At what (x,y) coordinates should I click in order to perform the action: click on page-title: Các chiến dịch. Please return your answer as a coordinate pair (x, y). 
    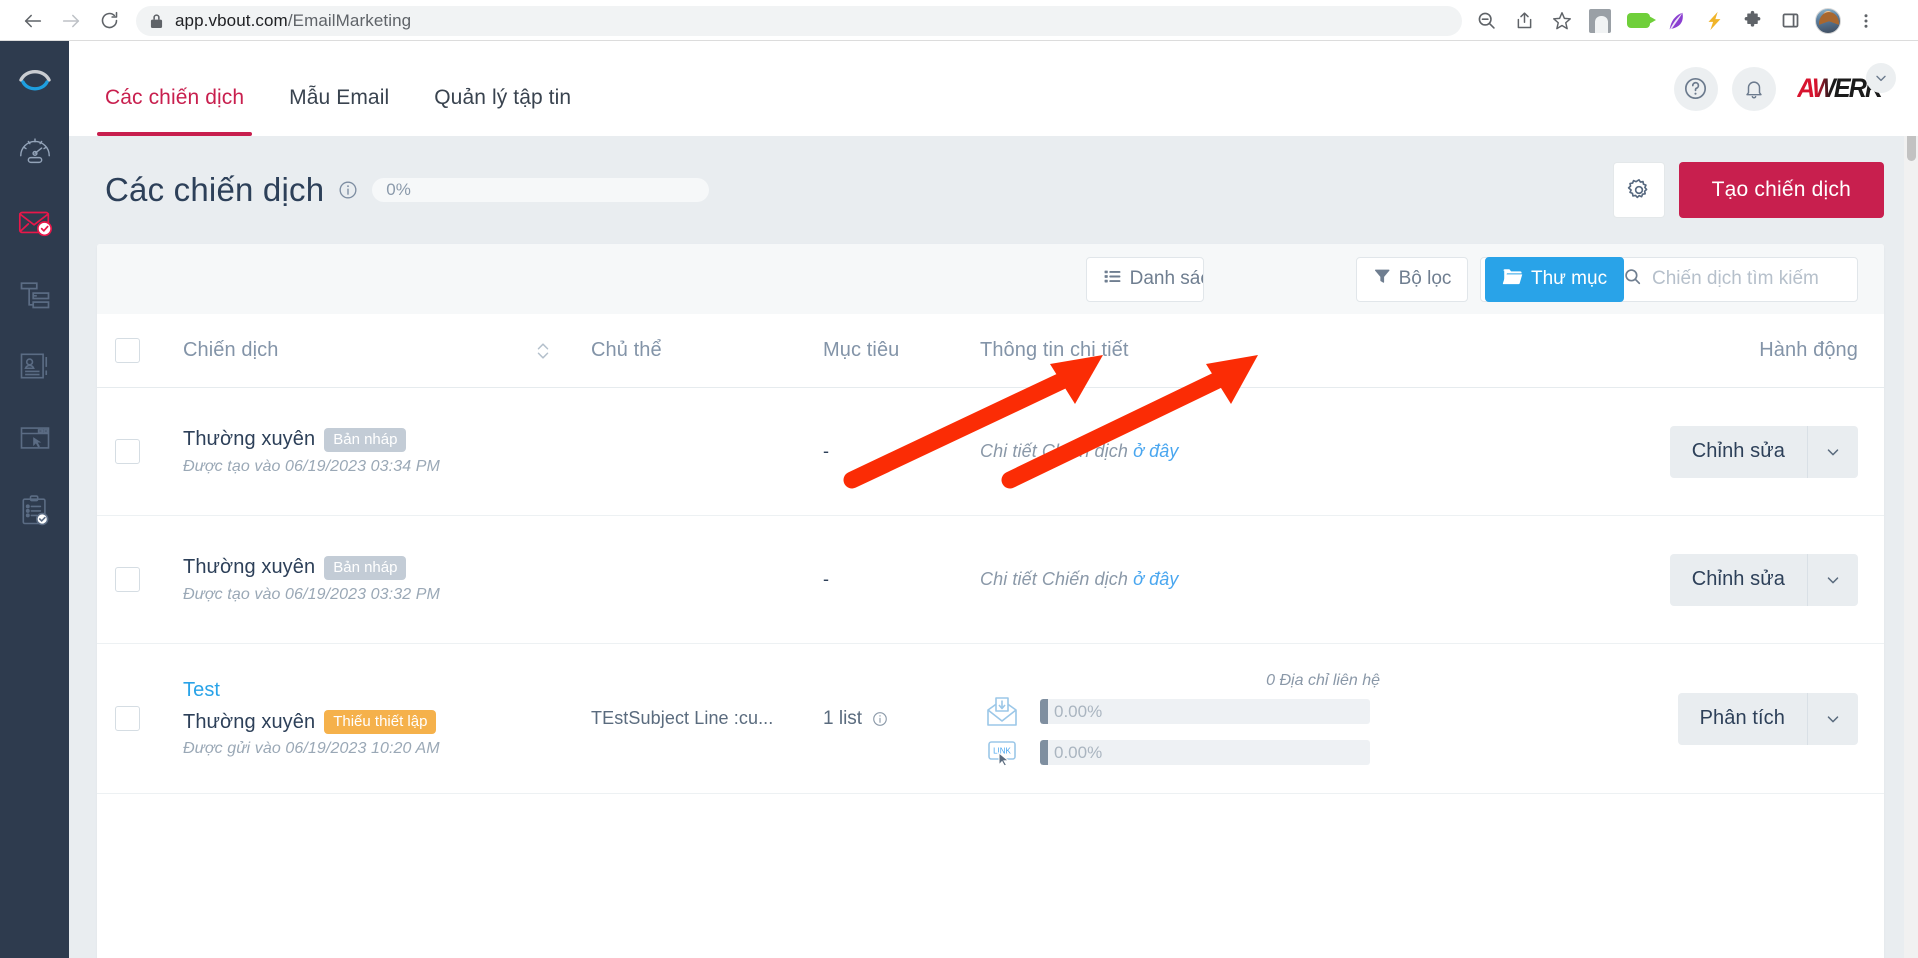
    Looking at the image, I should click on (215, 189).